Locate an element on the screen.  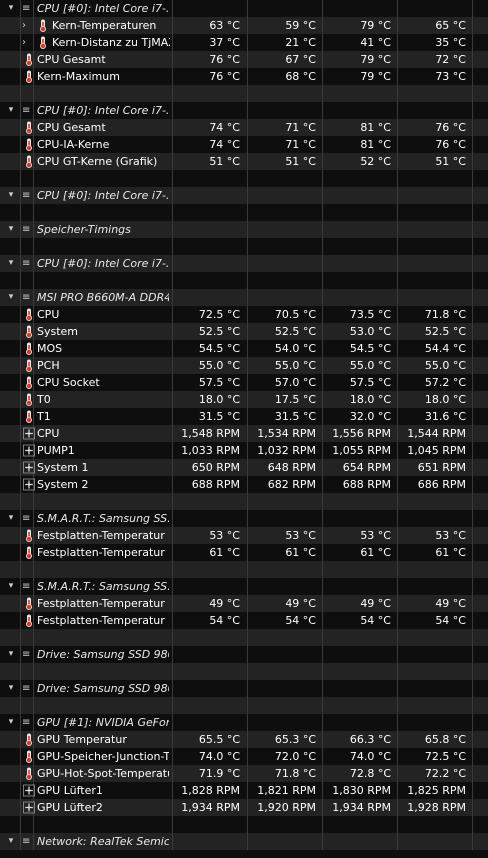
sensor-row: CPU Socket 57.5 °C 57.0 °C 57.5 °C 57.2 °C is located at coordinates (244, 382).